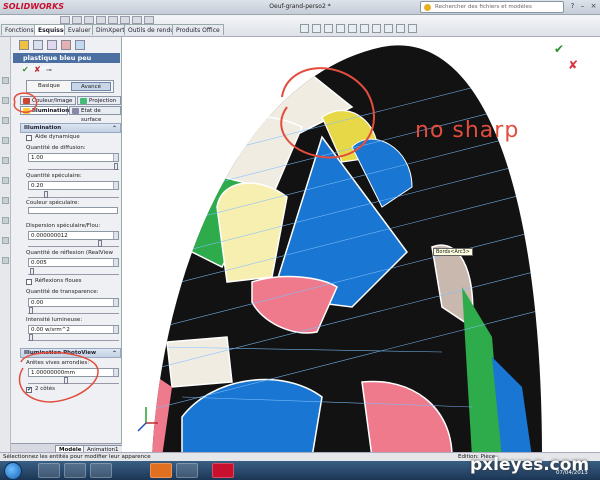 This screenshot has height=480, width=600. What do you see at coordinates (52, 45) in the screenshot?
I see `configuration-icon` at bounding box center [52, 45].